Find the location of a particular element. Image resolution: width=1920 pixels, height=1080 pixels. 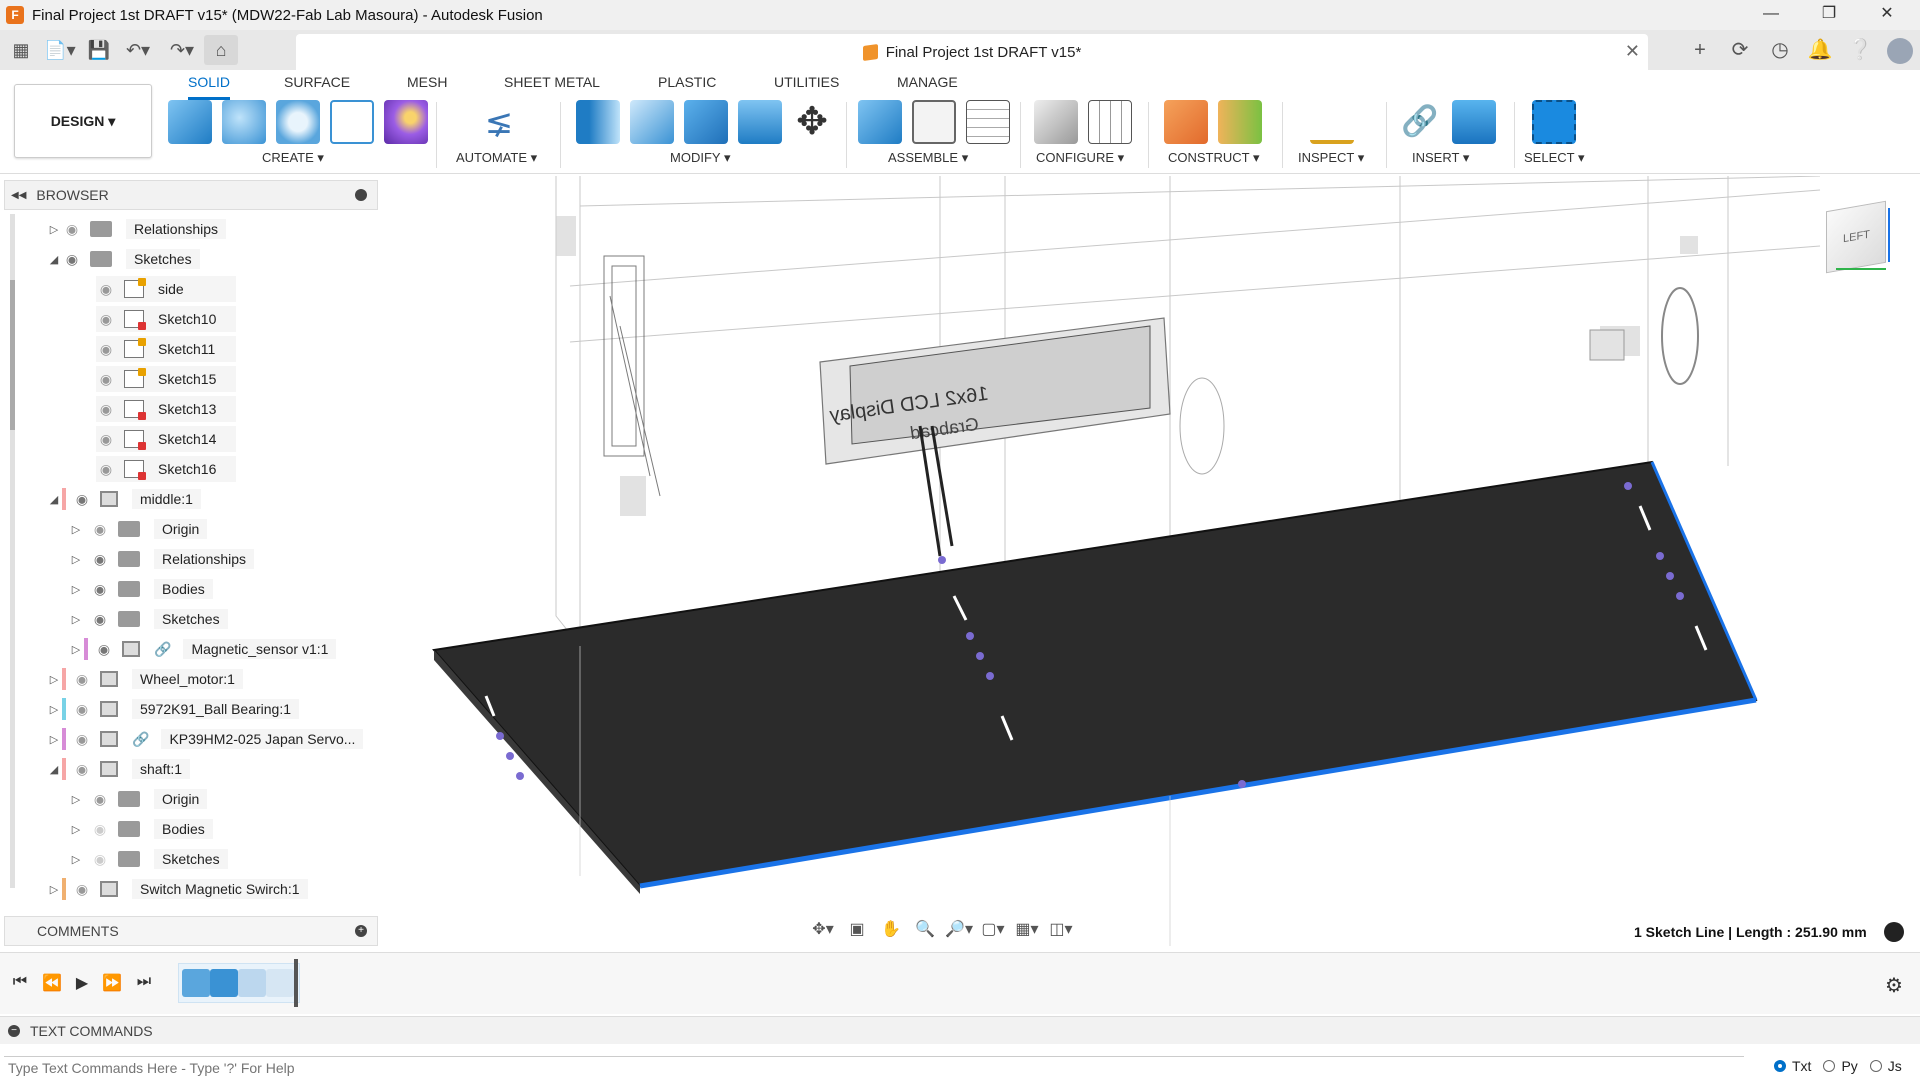

orbit-icon: ✥▾ is located at coordinates (823, 930).